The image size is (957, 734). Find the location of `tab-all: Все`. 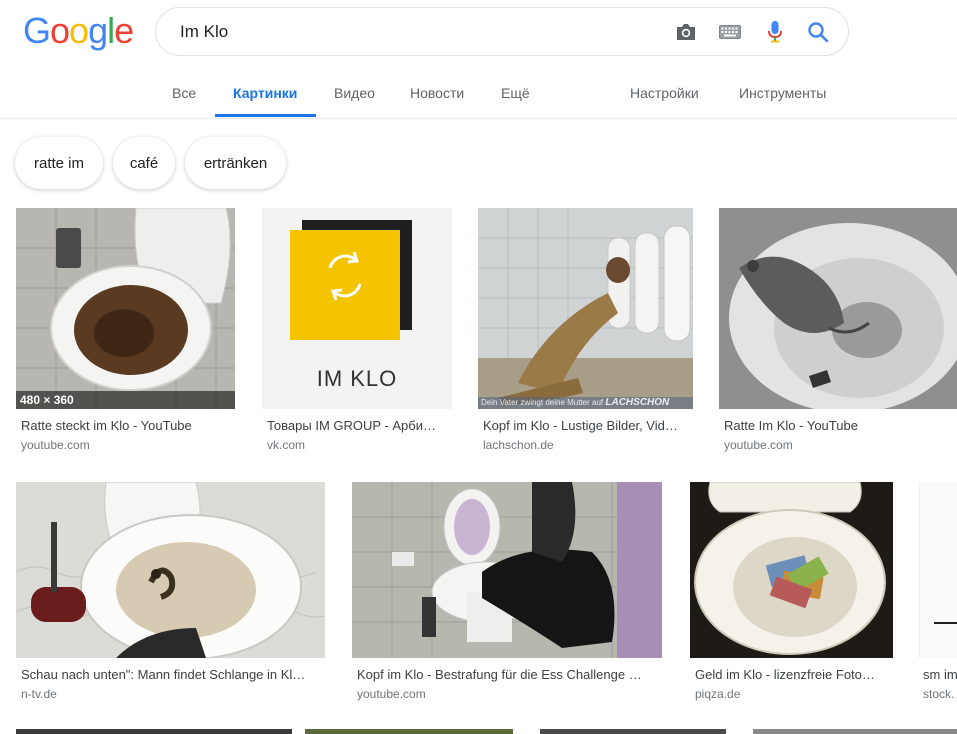

tab-all: Все is located at coordinates (184, 93).